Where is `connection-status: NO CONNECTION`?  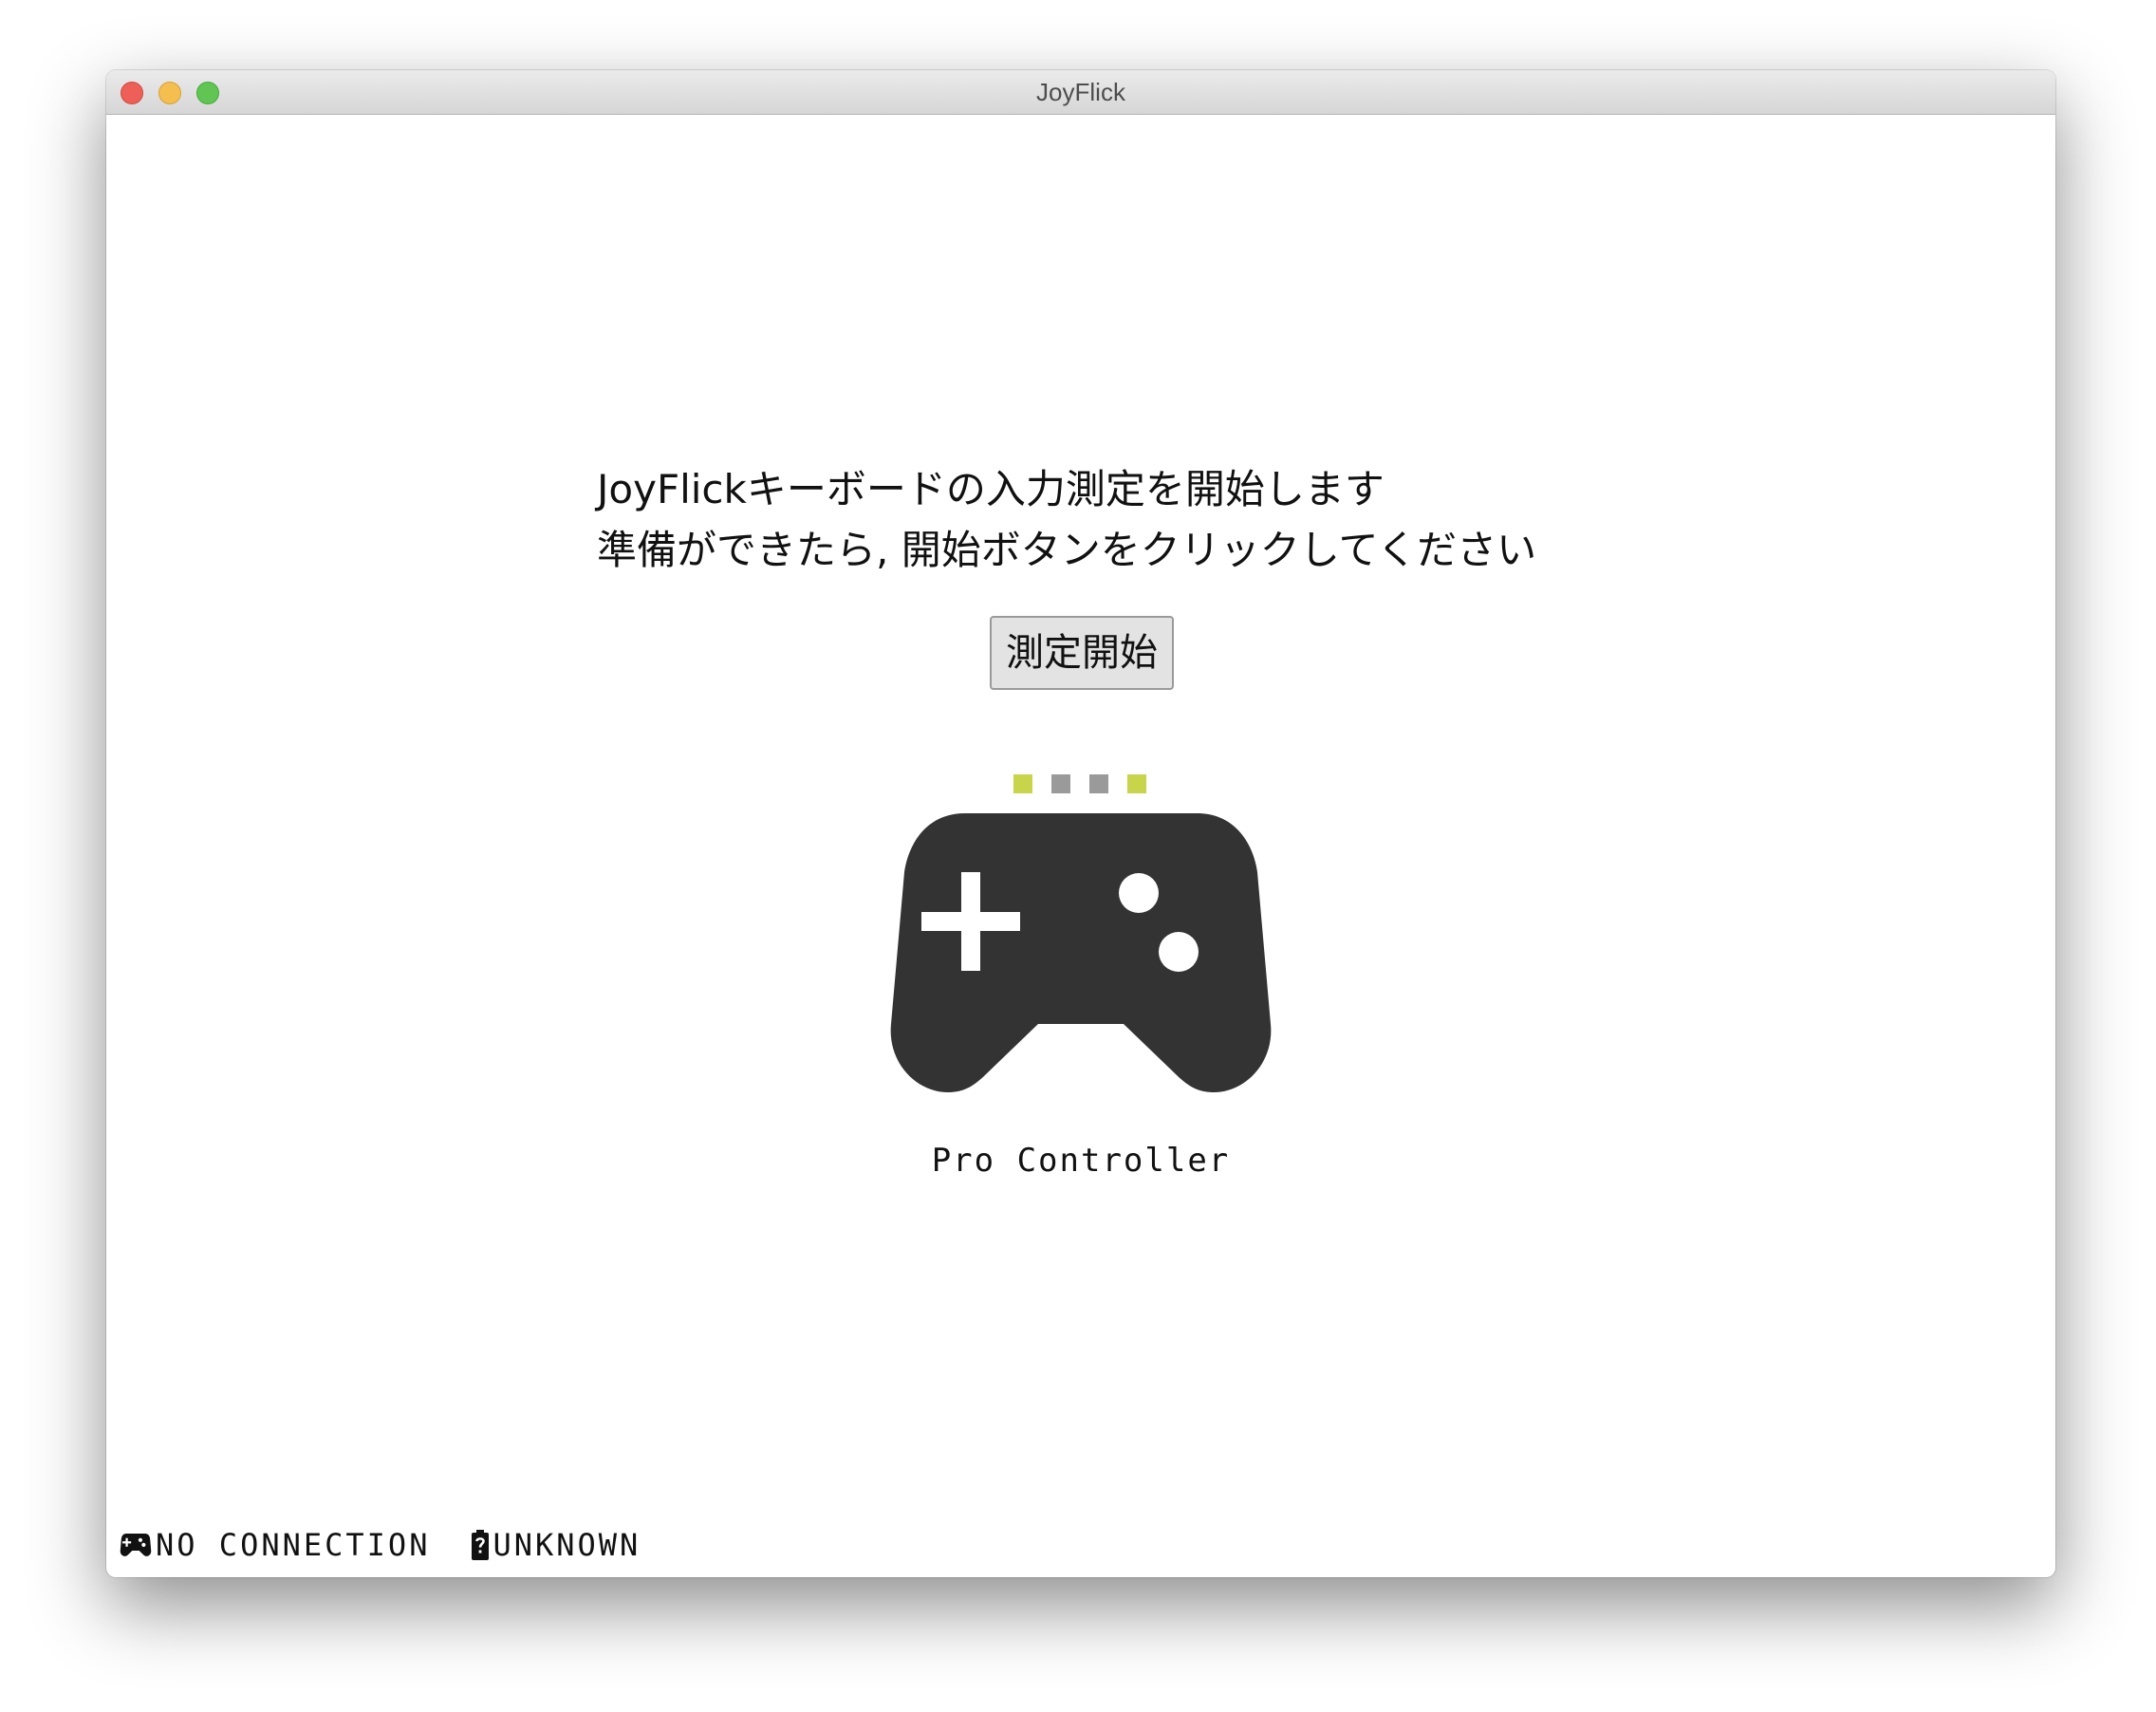
connection-status: NO CONNECTION is located at coordinates (275, 1545).